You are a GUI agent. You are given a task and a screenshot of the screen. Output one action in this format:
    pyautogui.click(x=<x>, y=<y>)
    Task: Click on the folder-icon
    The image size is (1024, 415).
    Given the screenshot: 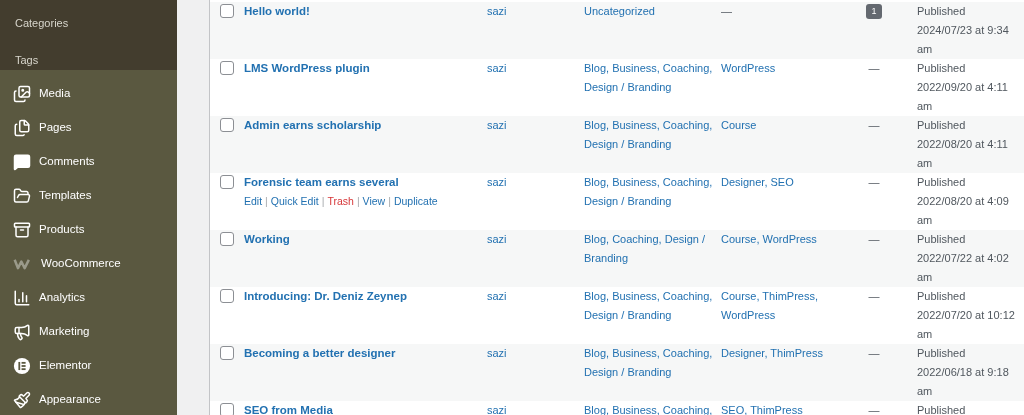 What is the action you would take?
    pyautogui.click(x=22, y=196)
    